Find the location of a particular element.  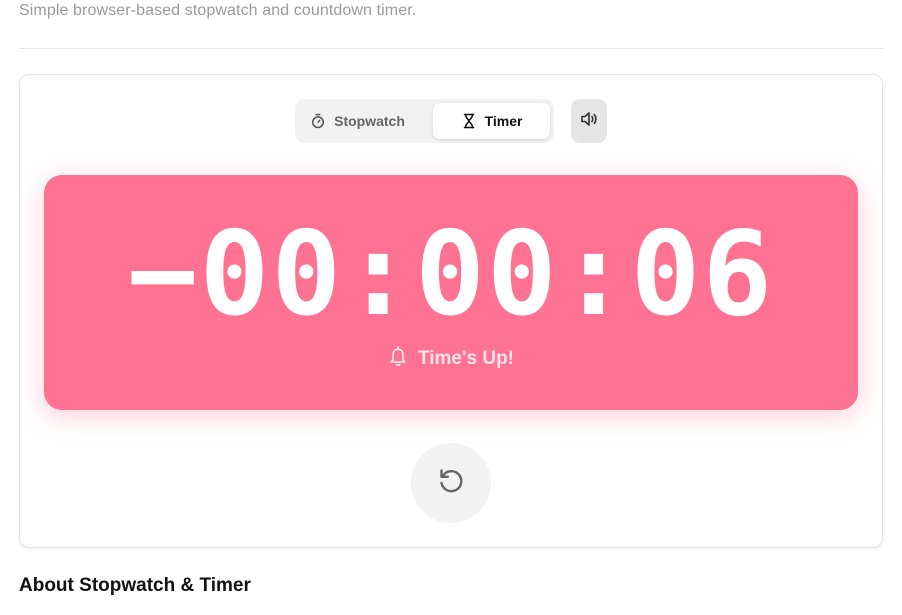

stopwatch-icon is located at coordinates (318, 121).